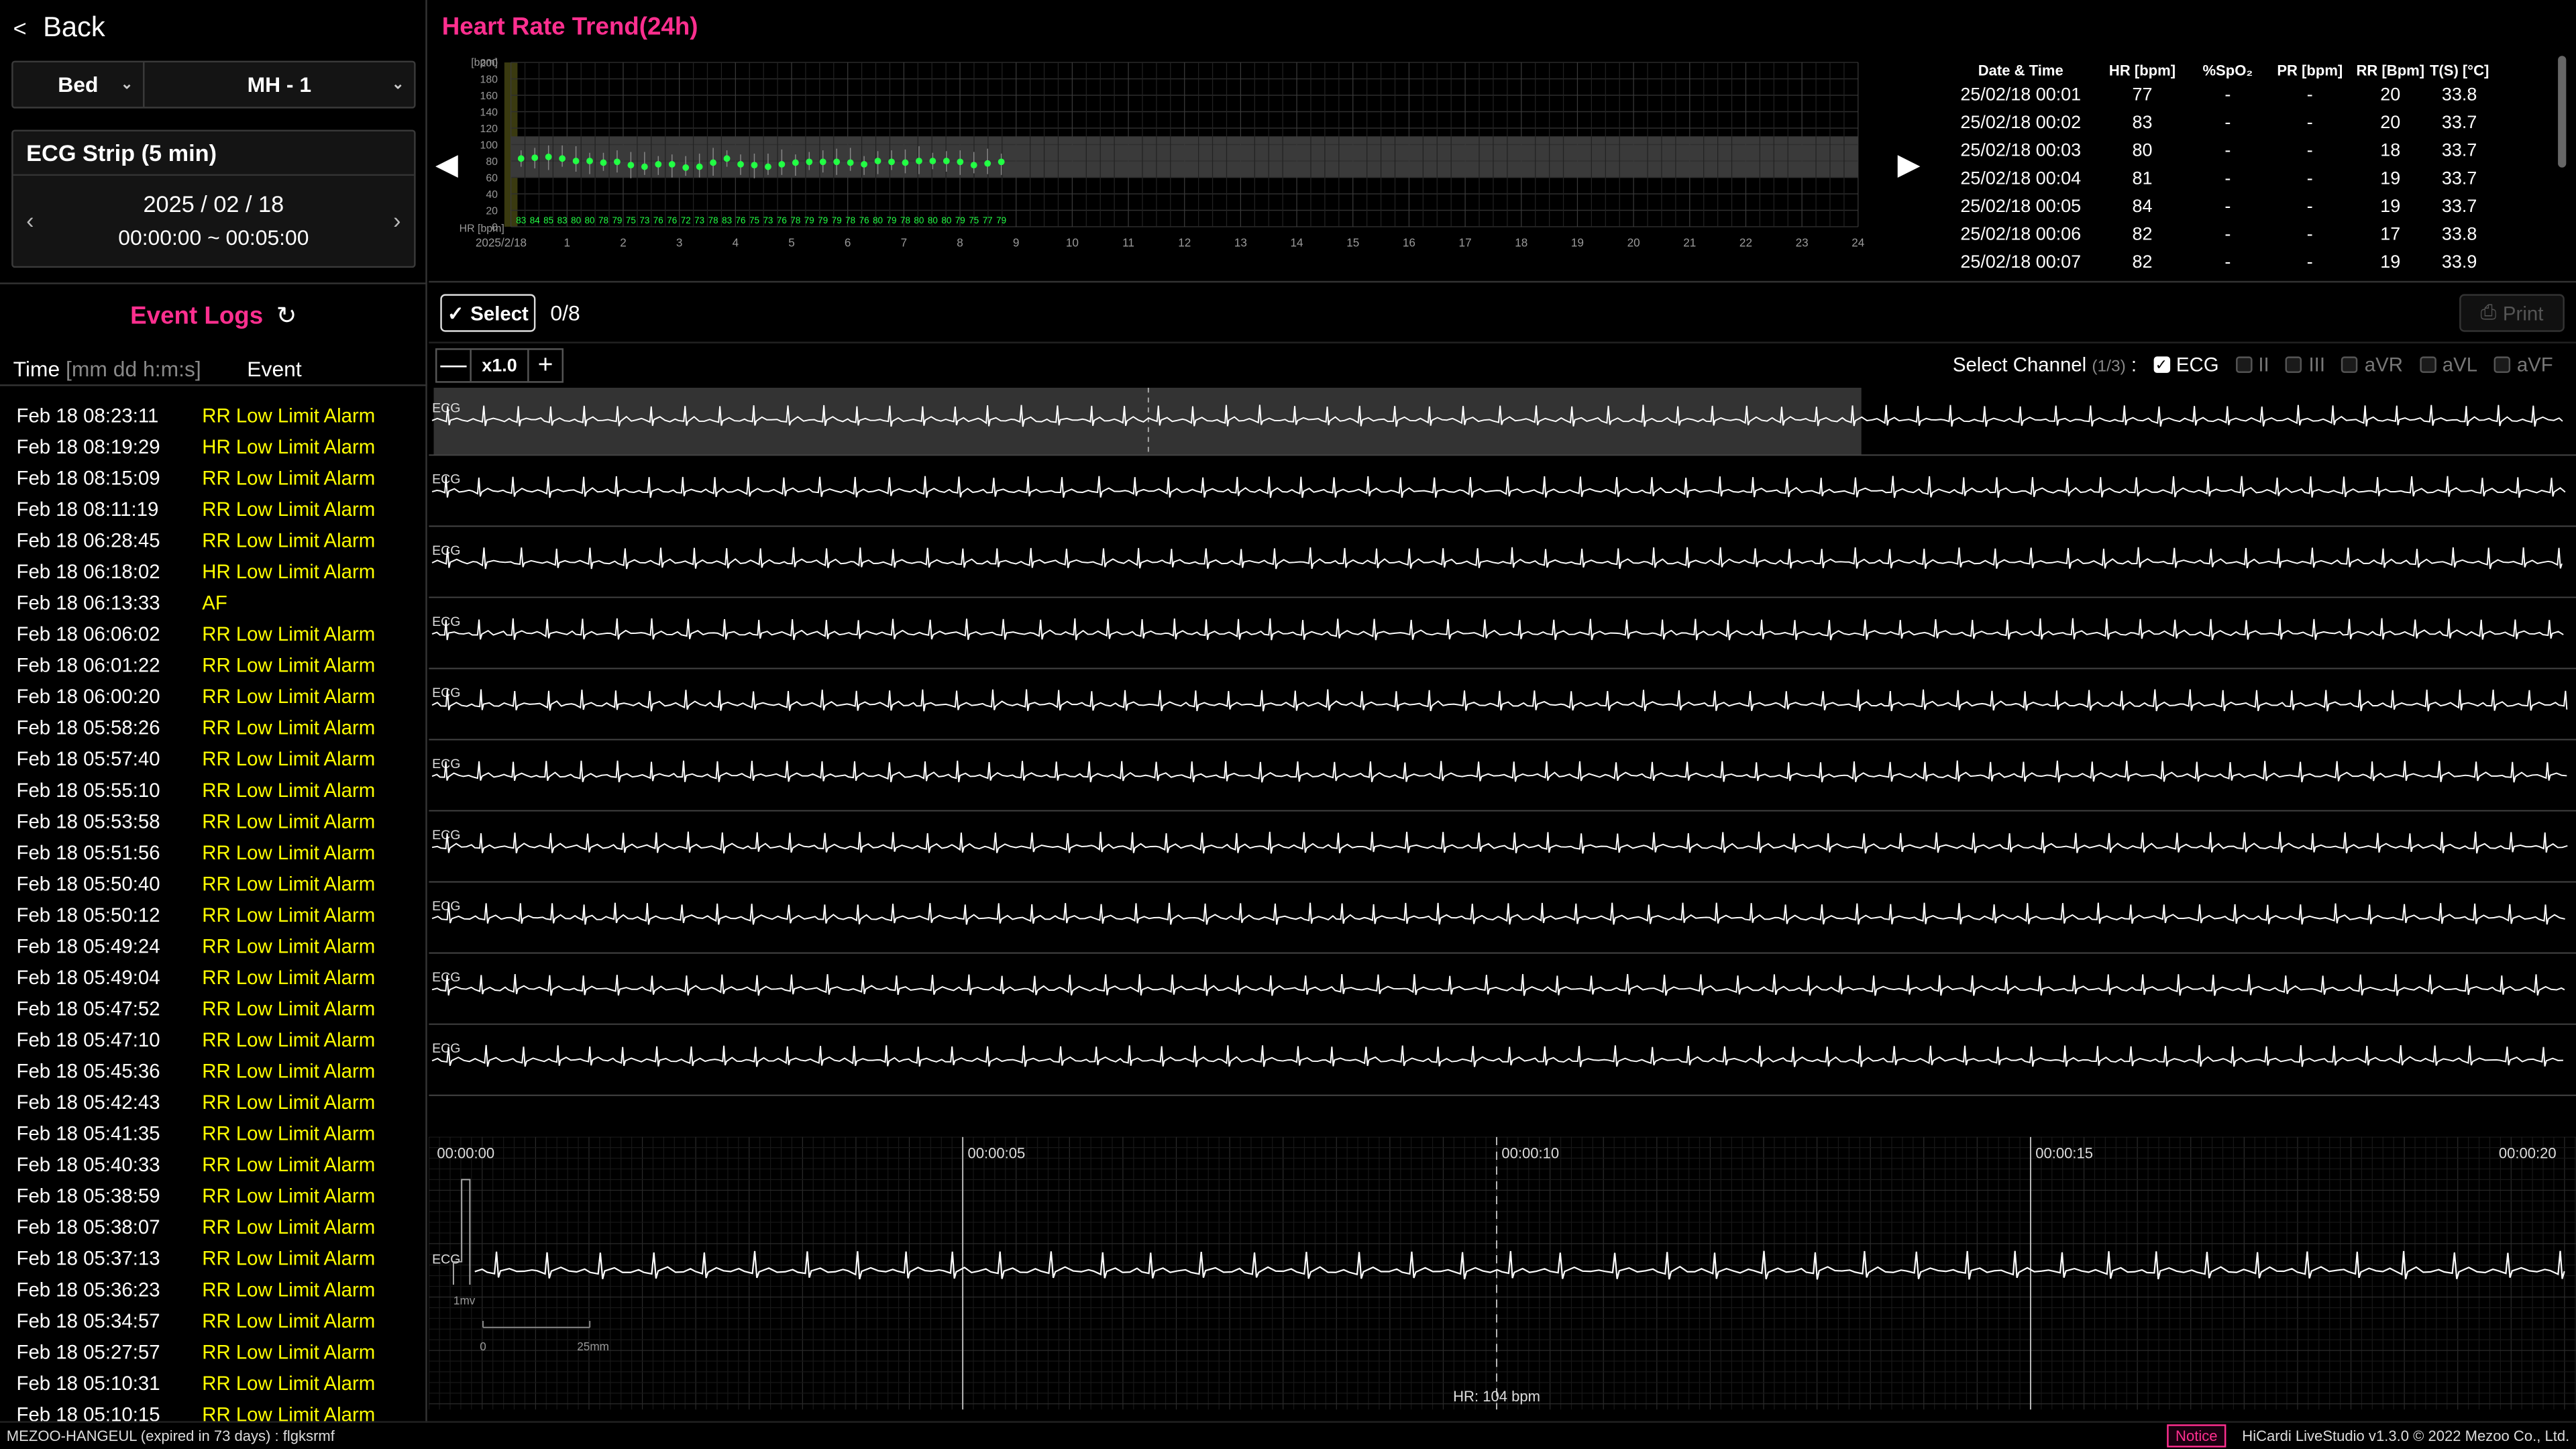 The width and height of the screenshot is (2576, 1449). What do you see at coordinates (212, 1351) in the screenshot?
I see `event-row: Feb 18 05:27:57 RR Low Limit Alarm` at bounding box center [212, 1351].